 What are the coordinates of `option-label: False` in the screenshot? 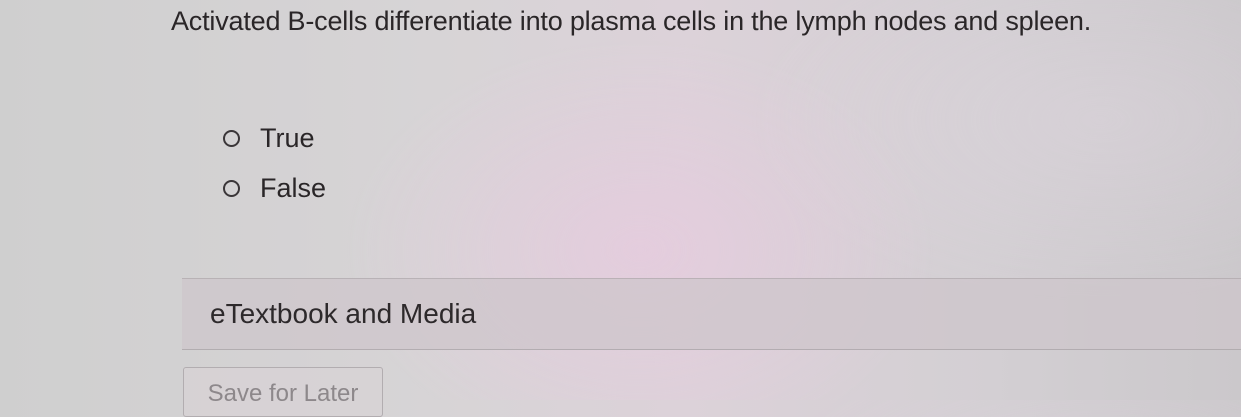 It's located at (293, 187).